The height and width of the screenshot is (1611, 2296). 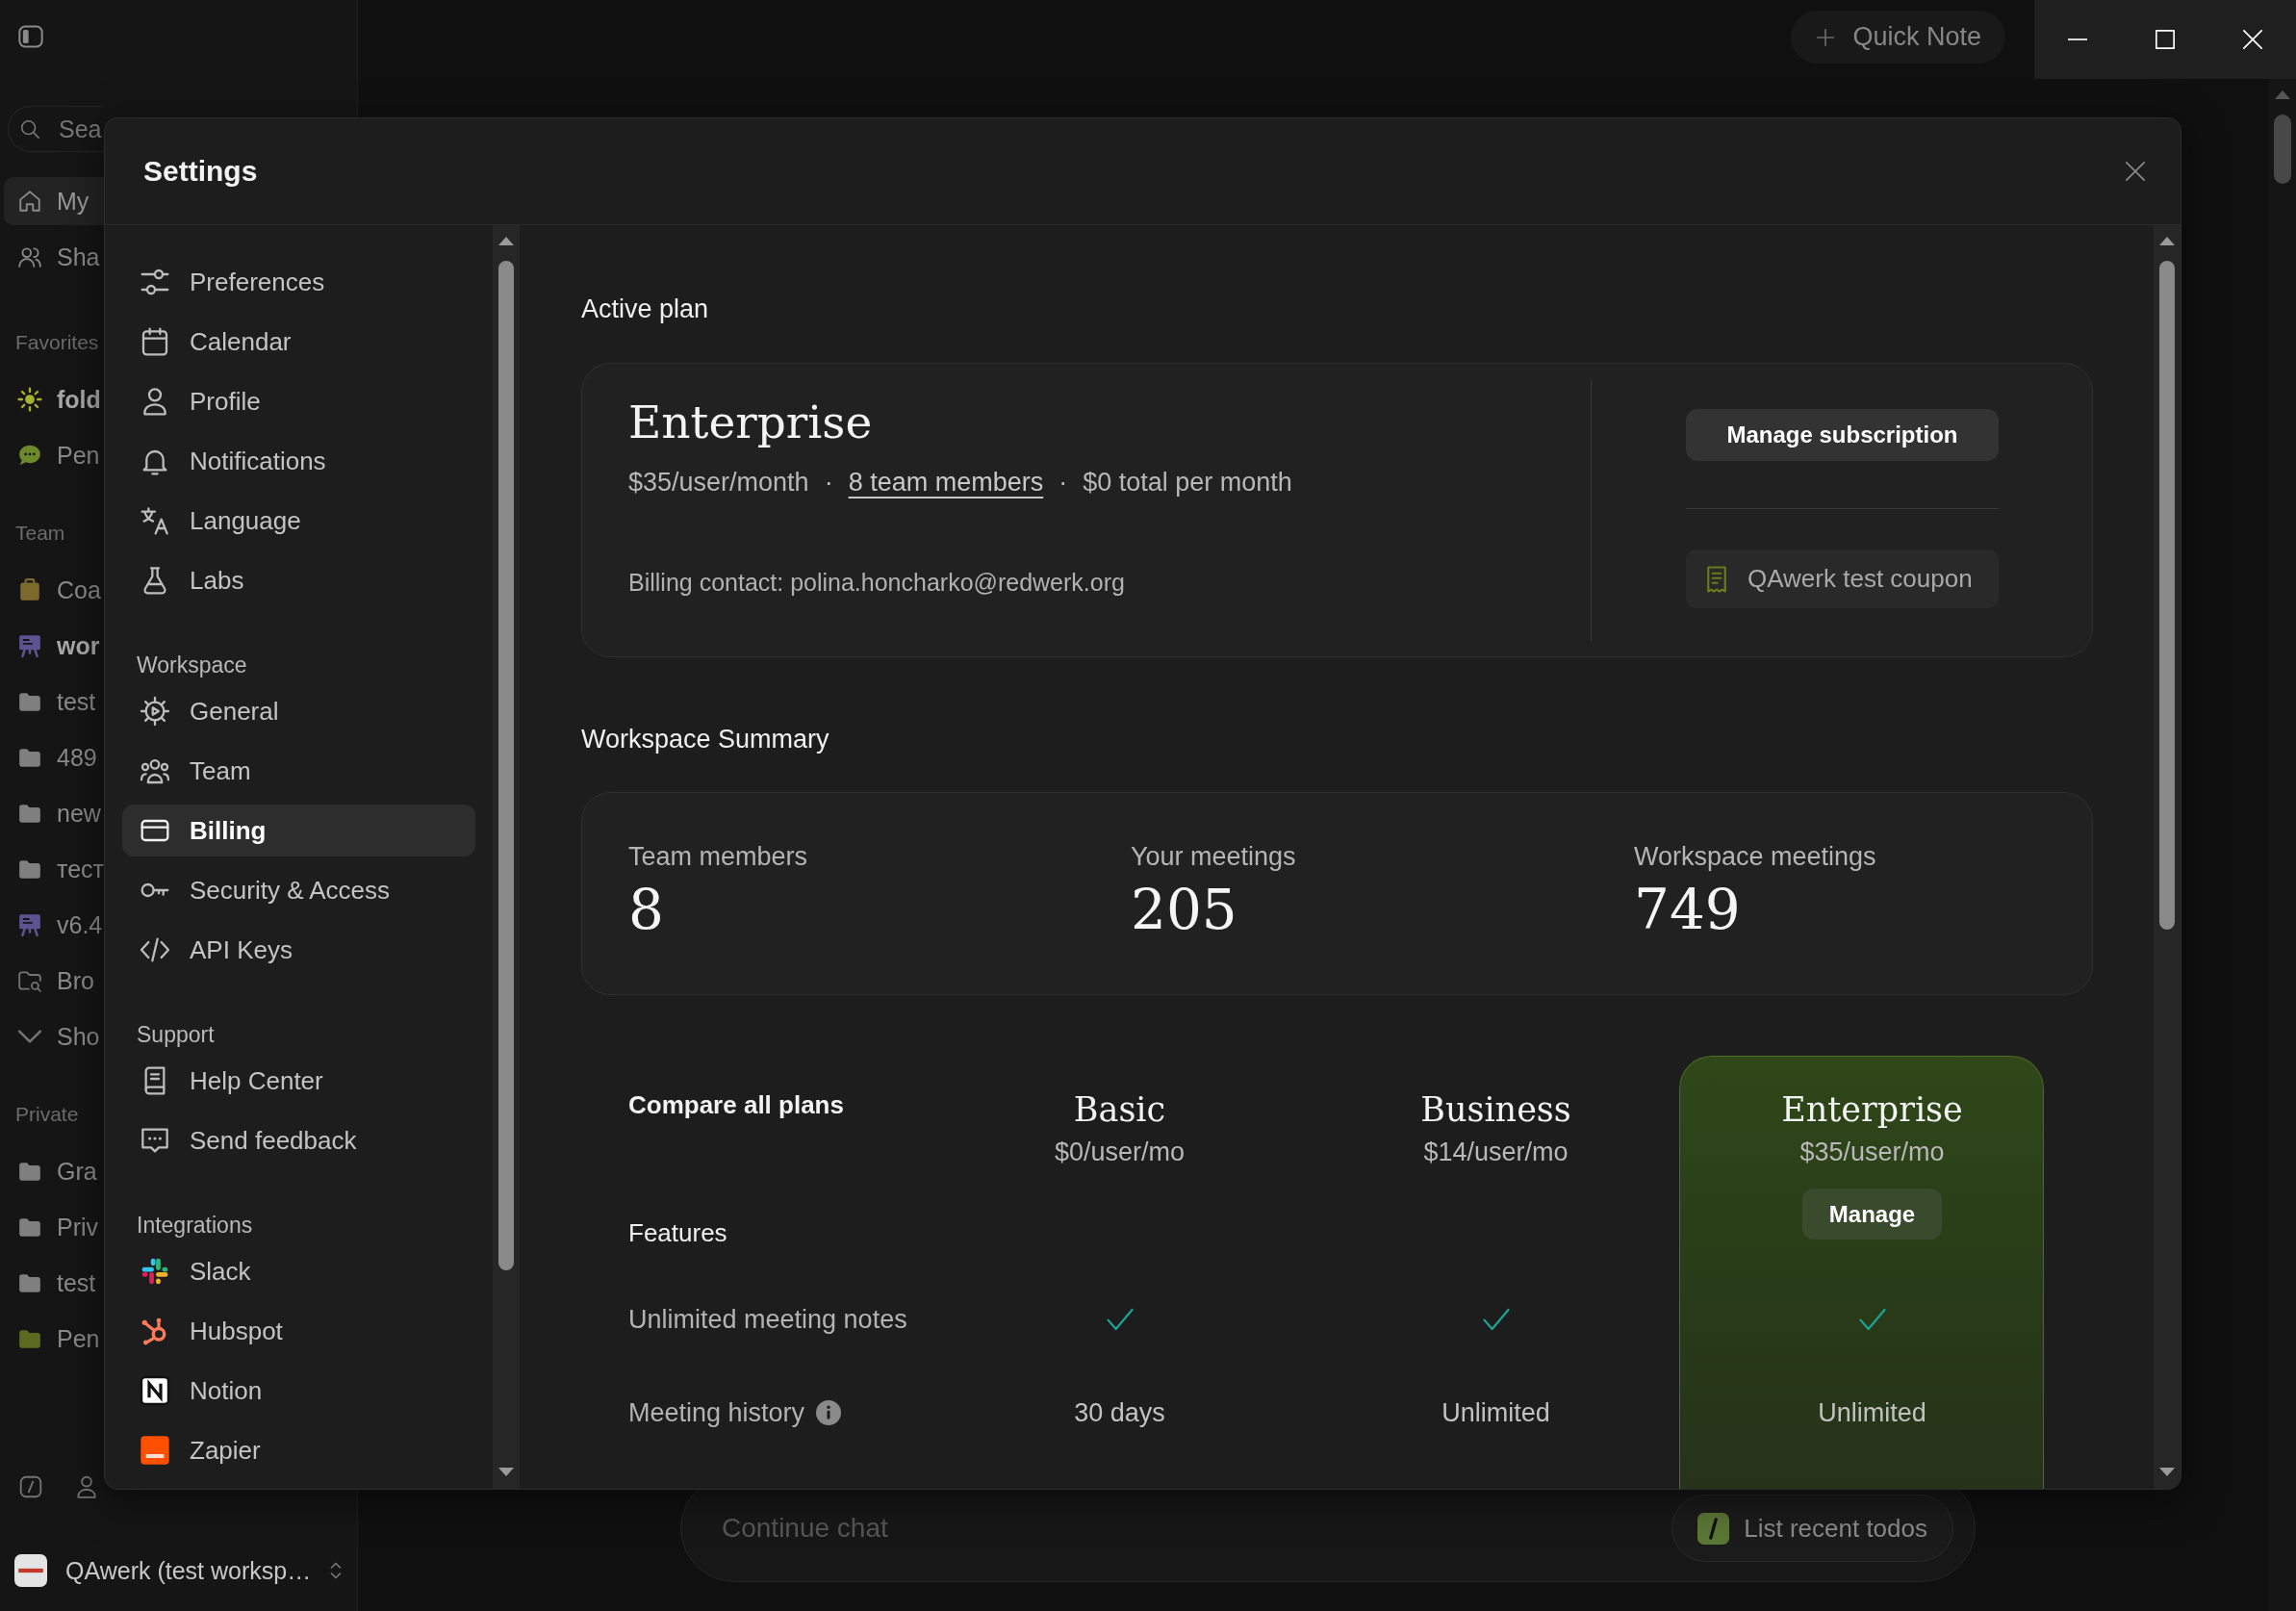 What do you see at coordinates (718, 857) in the screenshot?
I see `stat-label: Team members` at bounding box center [718, 857].